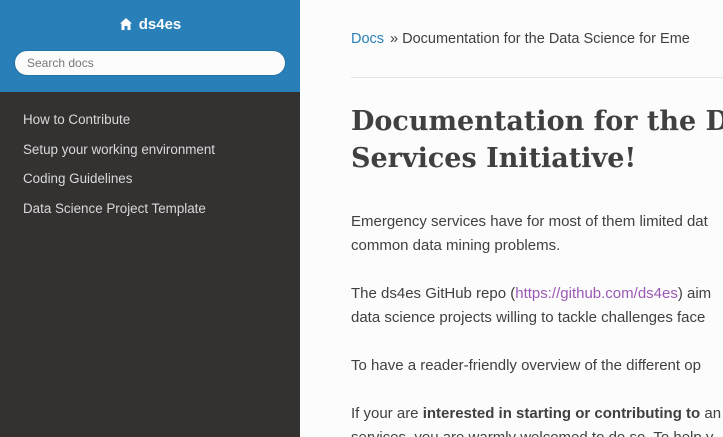  I want to click on intro-line2: common data mining problems., so click(456, 245).